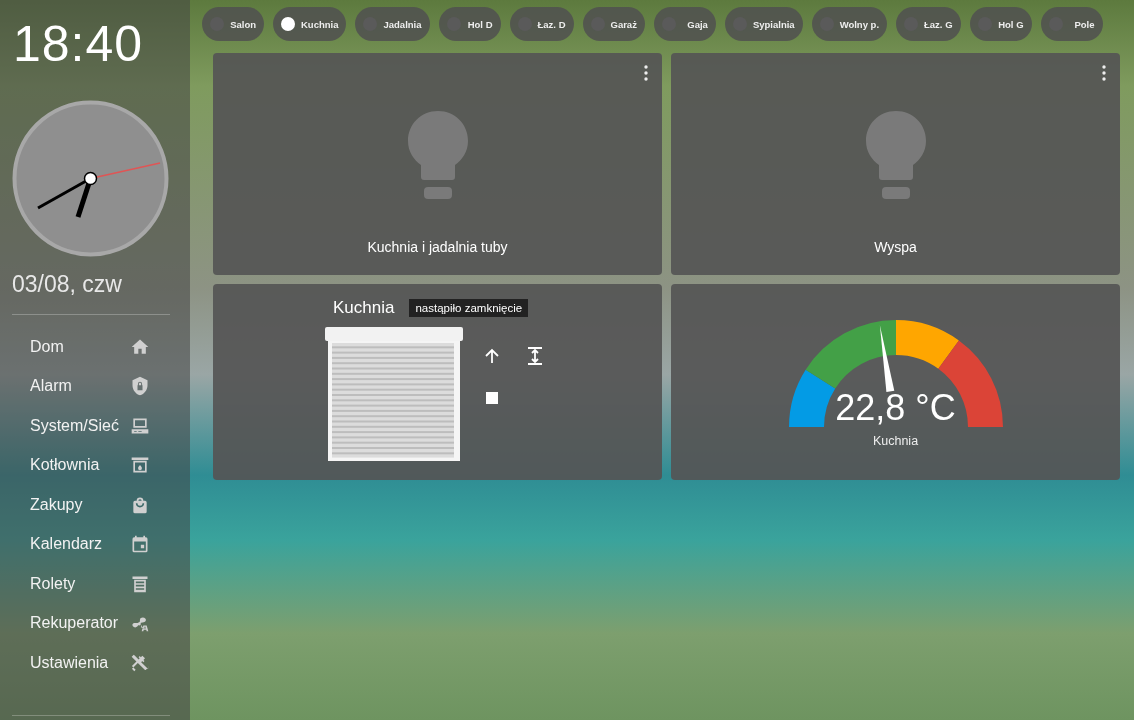 This screenshot has width=1134, height=720. What do you see at coordinates (67, 284) in the screenshot?
I see `date-text: 03/08, czw` at bounding box center [67, 284].